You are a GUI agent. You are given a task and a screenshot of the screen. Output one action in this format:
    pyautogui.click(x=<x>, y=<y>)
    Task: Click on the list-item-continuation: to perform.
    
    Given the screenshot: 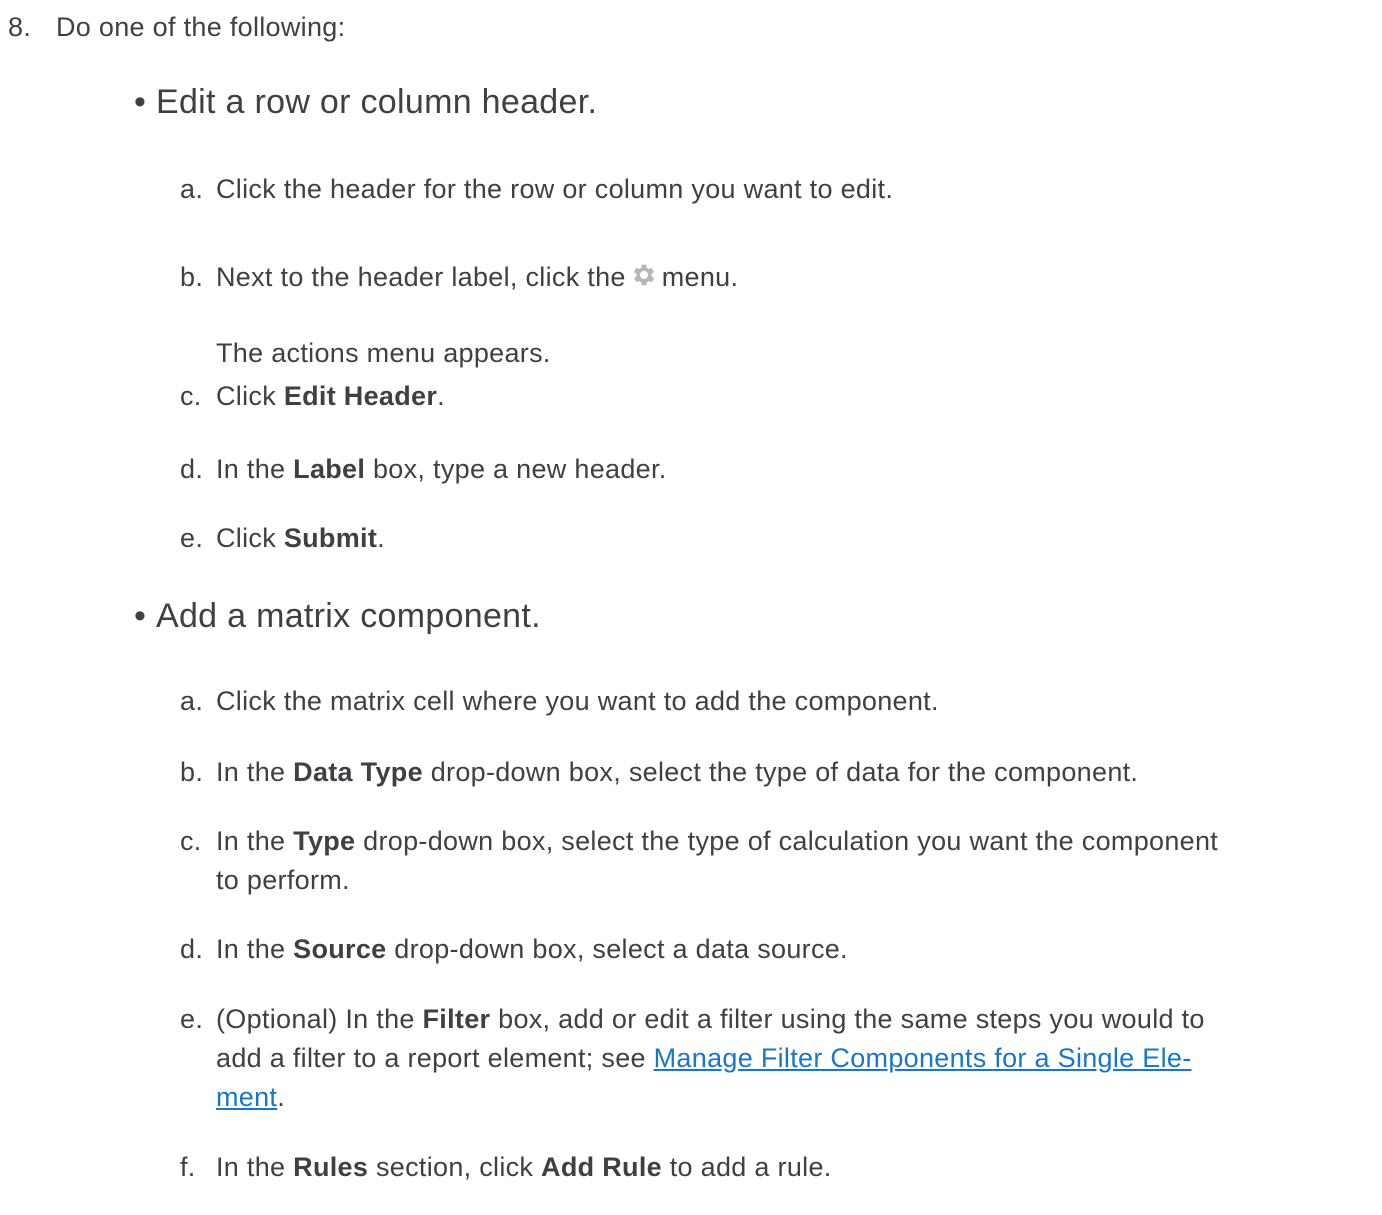 What is the action you would take?
    pyautogui.click(x=283, y=880)
    